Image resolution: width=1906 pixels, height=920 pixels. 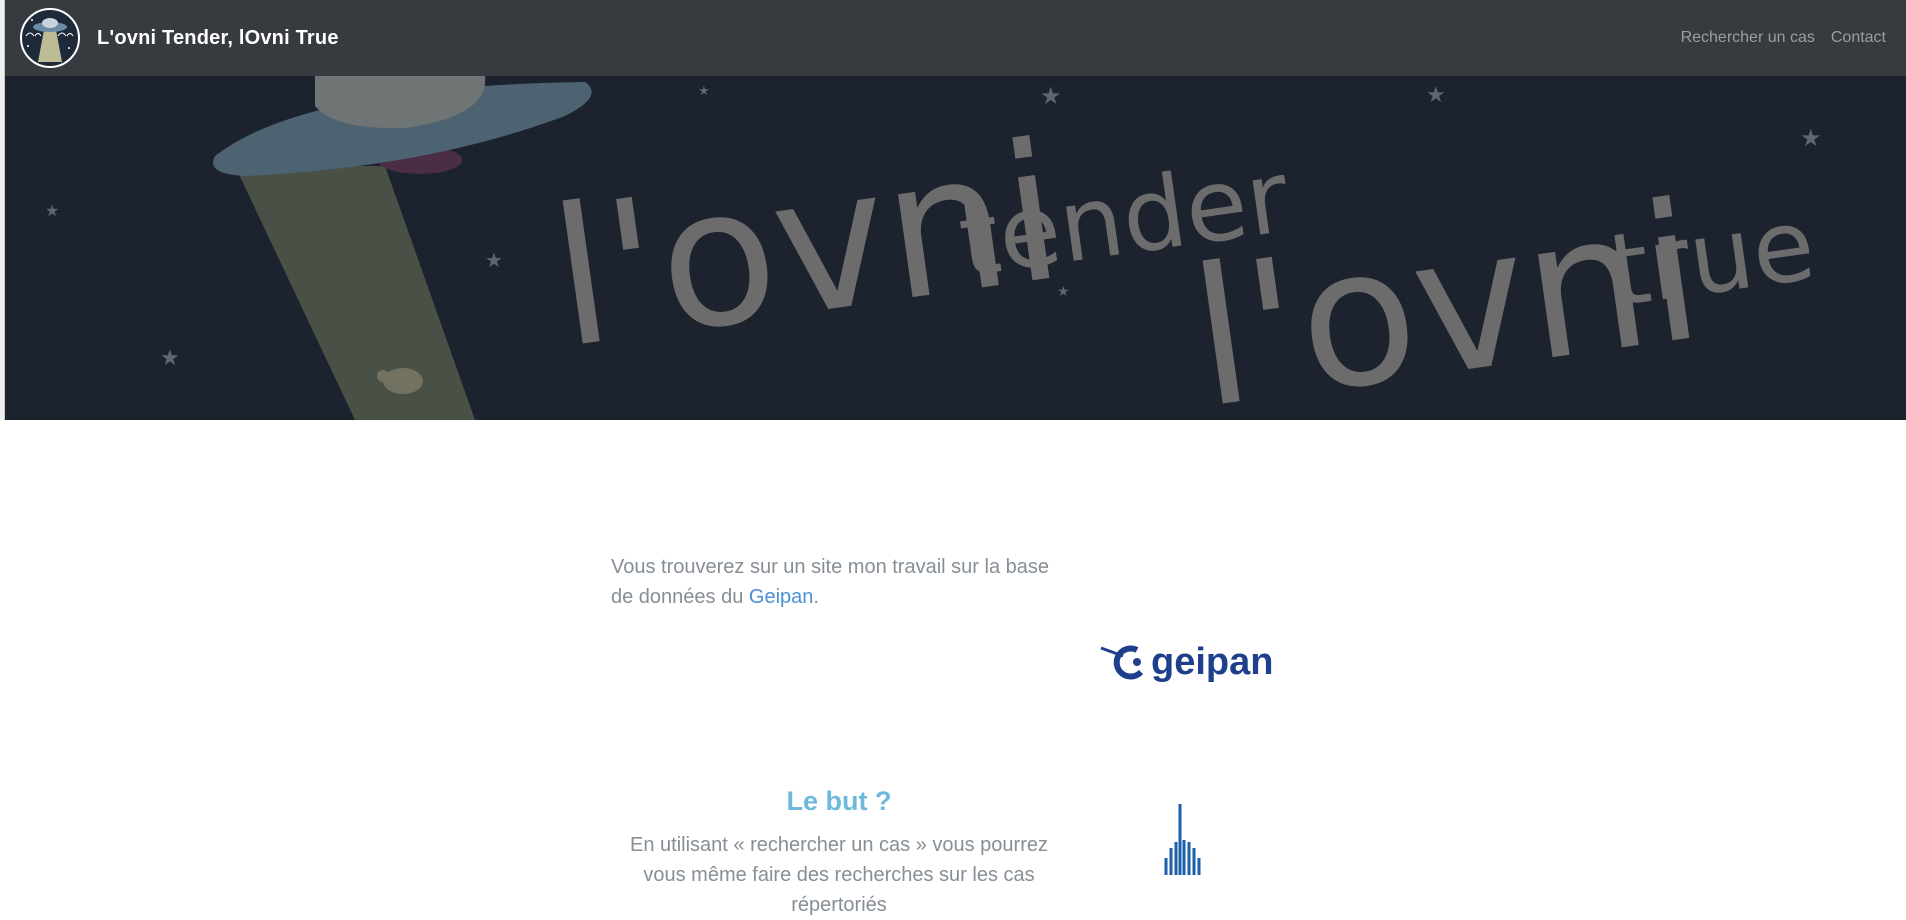 I want to click on site-logo-icon, so click(x=50, y=38).